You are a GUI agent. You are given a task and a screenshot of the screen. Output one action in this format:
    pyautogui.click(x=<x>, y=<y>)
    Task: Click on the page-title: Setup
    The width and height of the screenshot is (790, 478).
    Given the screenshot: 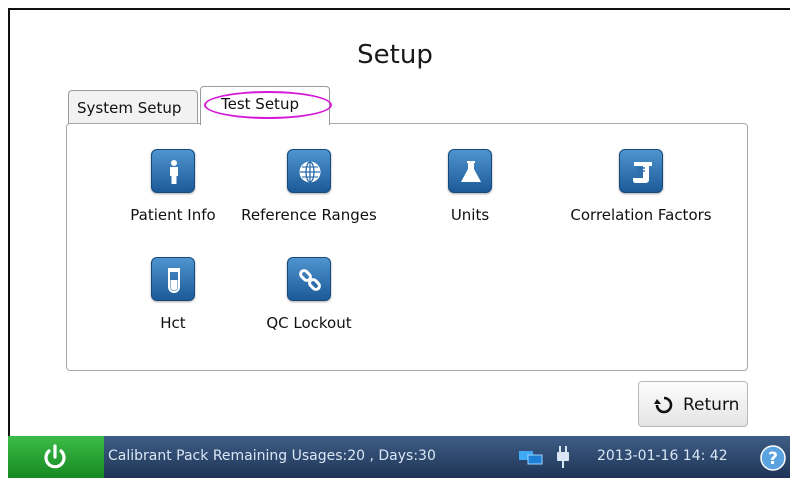 What is the action you would take?
    pyautogui.click(x=395, y=55)
    